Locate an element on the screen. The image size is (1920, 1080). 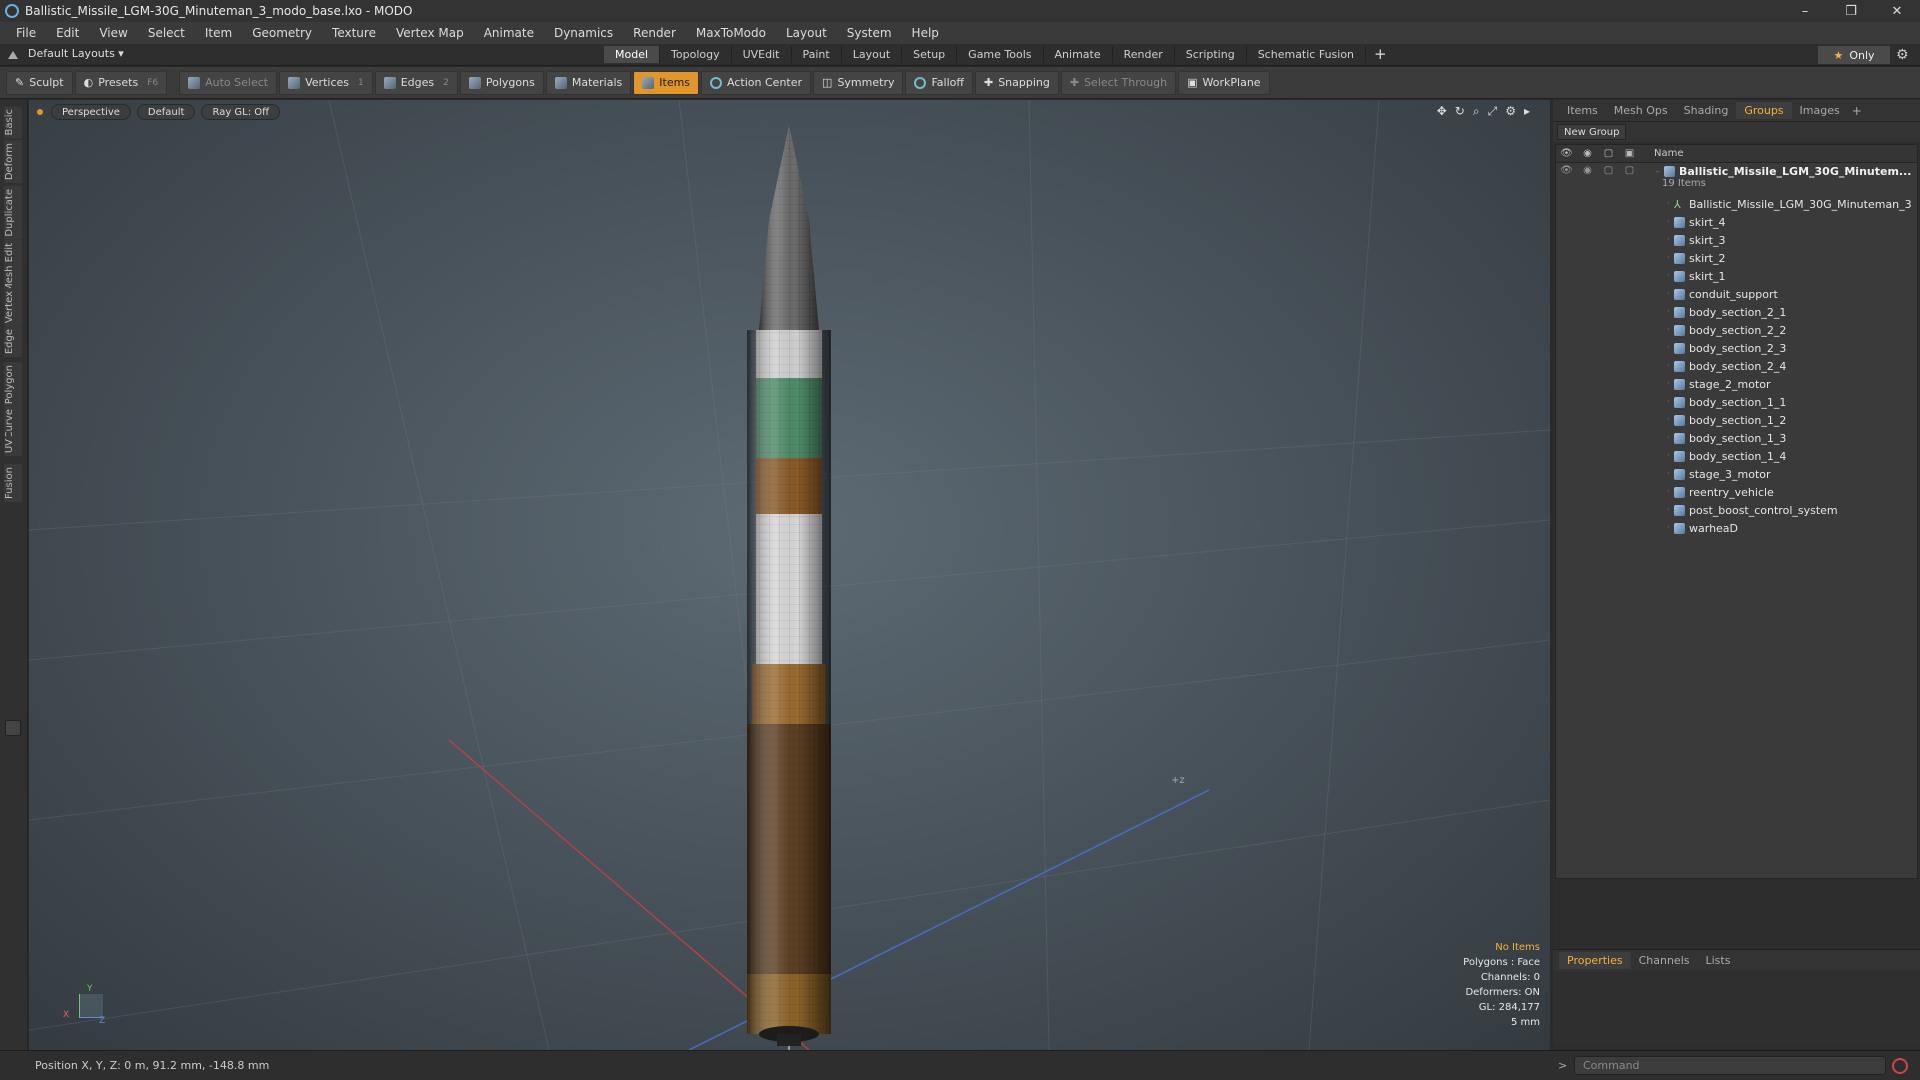
falloff-button: Falloff is located at coordinates (939, 82).